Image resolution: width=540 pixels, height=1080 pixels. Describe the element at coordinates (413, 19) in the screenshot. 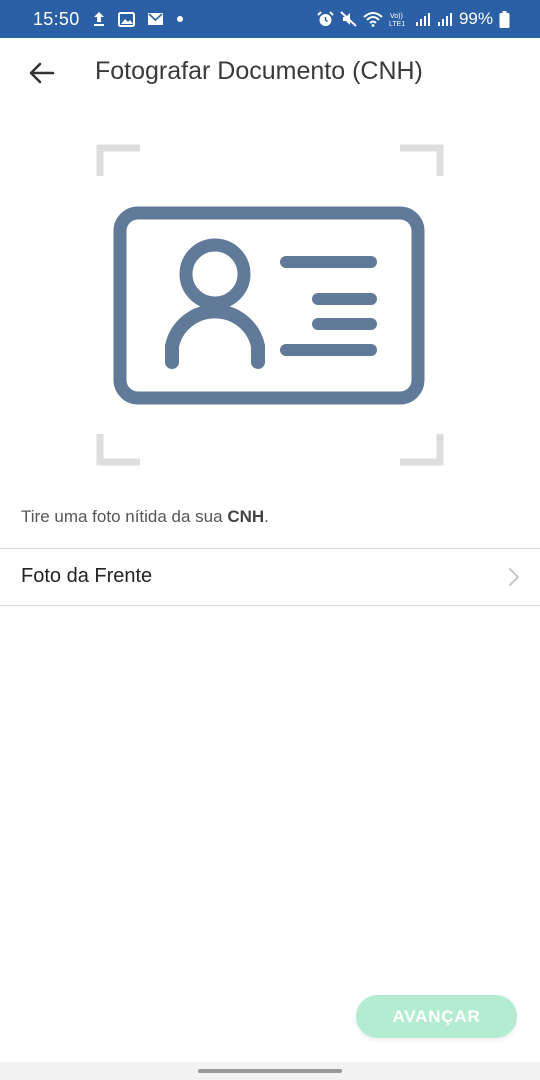

I see `status-right: Vo)) LTE1 99%` at that location.